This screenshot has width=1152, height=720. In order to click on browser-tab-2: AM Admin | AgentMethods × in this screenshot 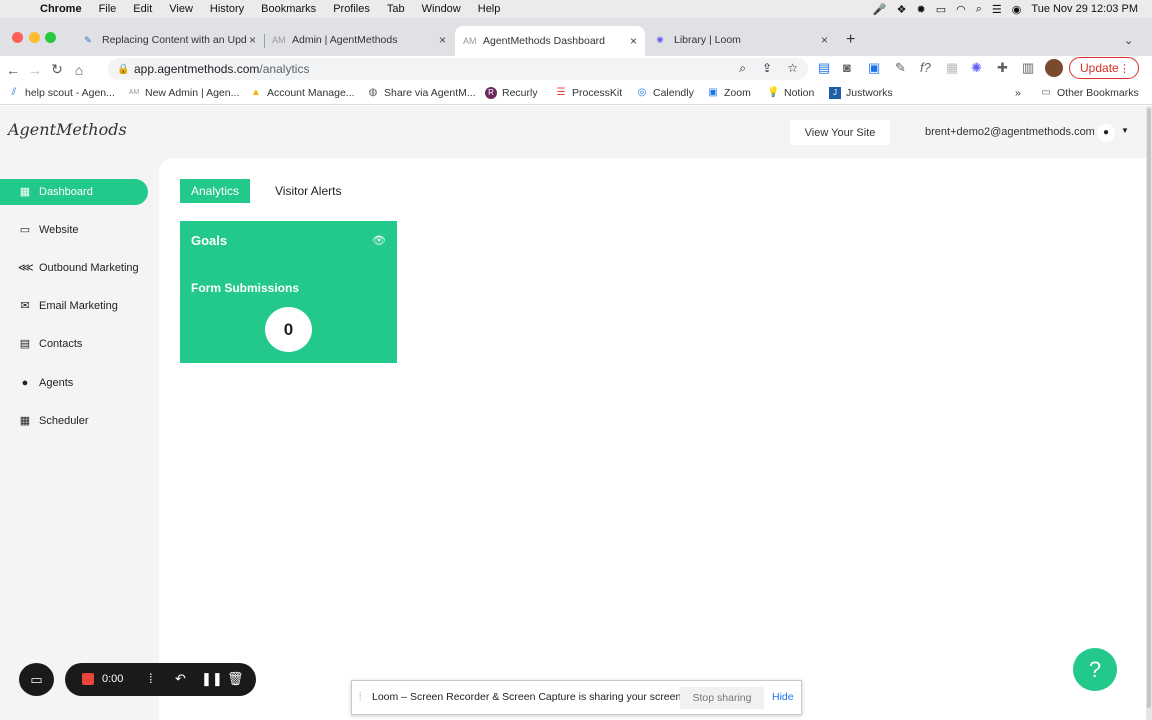, I will do `click(359, 40)`.